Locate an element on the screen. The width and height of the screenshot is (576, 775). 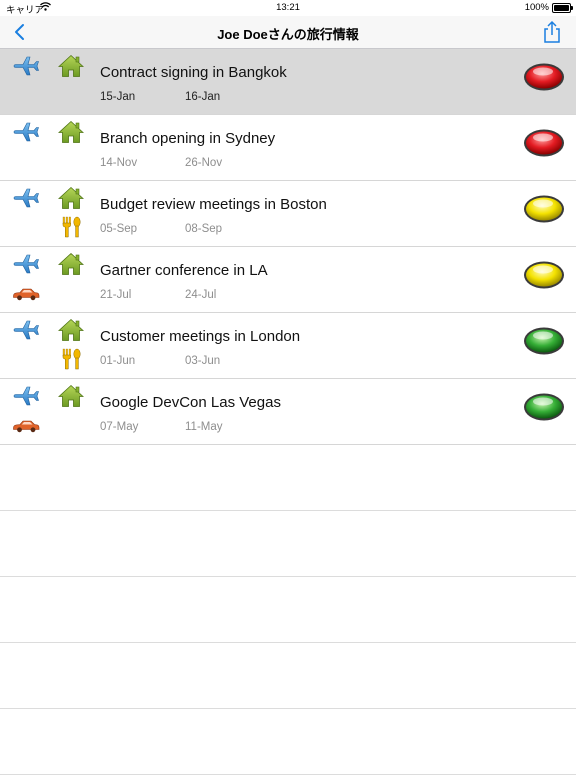
trip-end-date: 08-Sep is located at coordinates (204, 229).